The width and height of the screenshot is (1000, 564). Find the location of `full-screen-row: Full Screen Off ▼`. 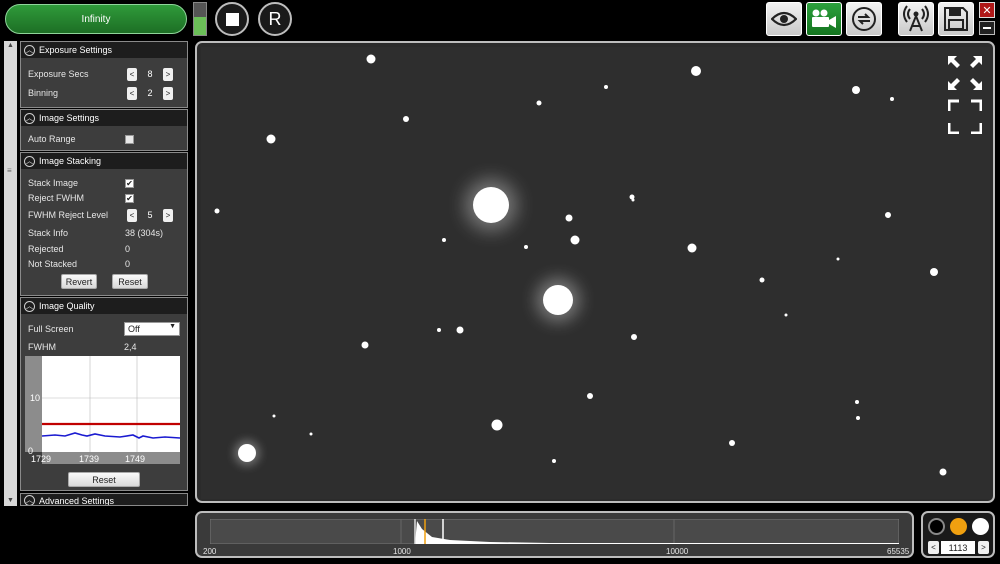

full-screen-row: Full Screen Off ▼ is located at coordinates (104, 329).